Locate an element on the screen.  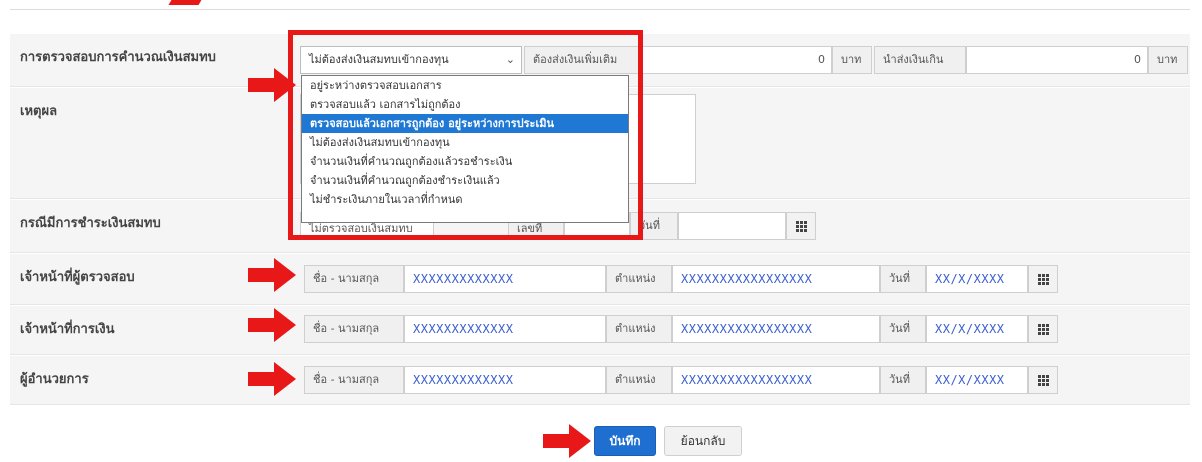
director-calendar-button is located at coordinates (1043, 380).